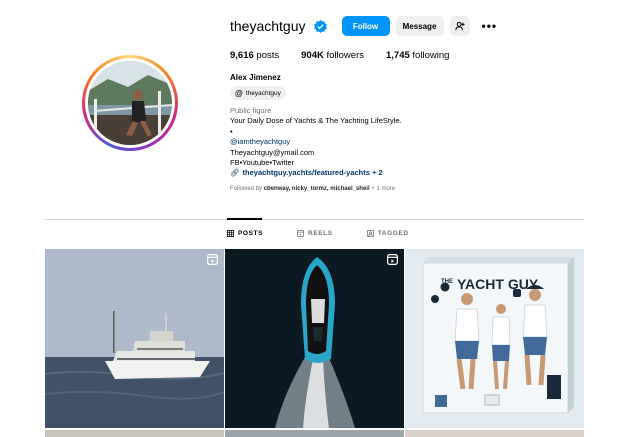 The height and width of the screenshot is (437, 624). I want to click on following-stat: 1,745 following, so click(417, 55).